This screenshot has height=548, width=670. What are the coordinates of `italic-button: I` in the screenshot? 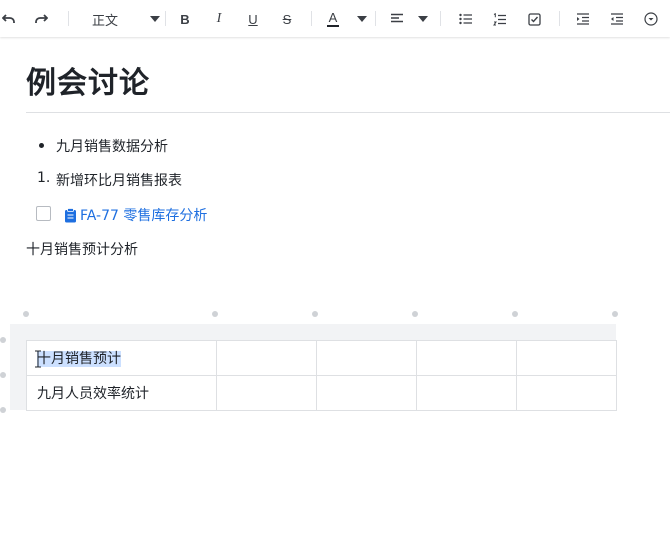 It's located at (219, 19).